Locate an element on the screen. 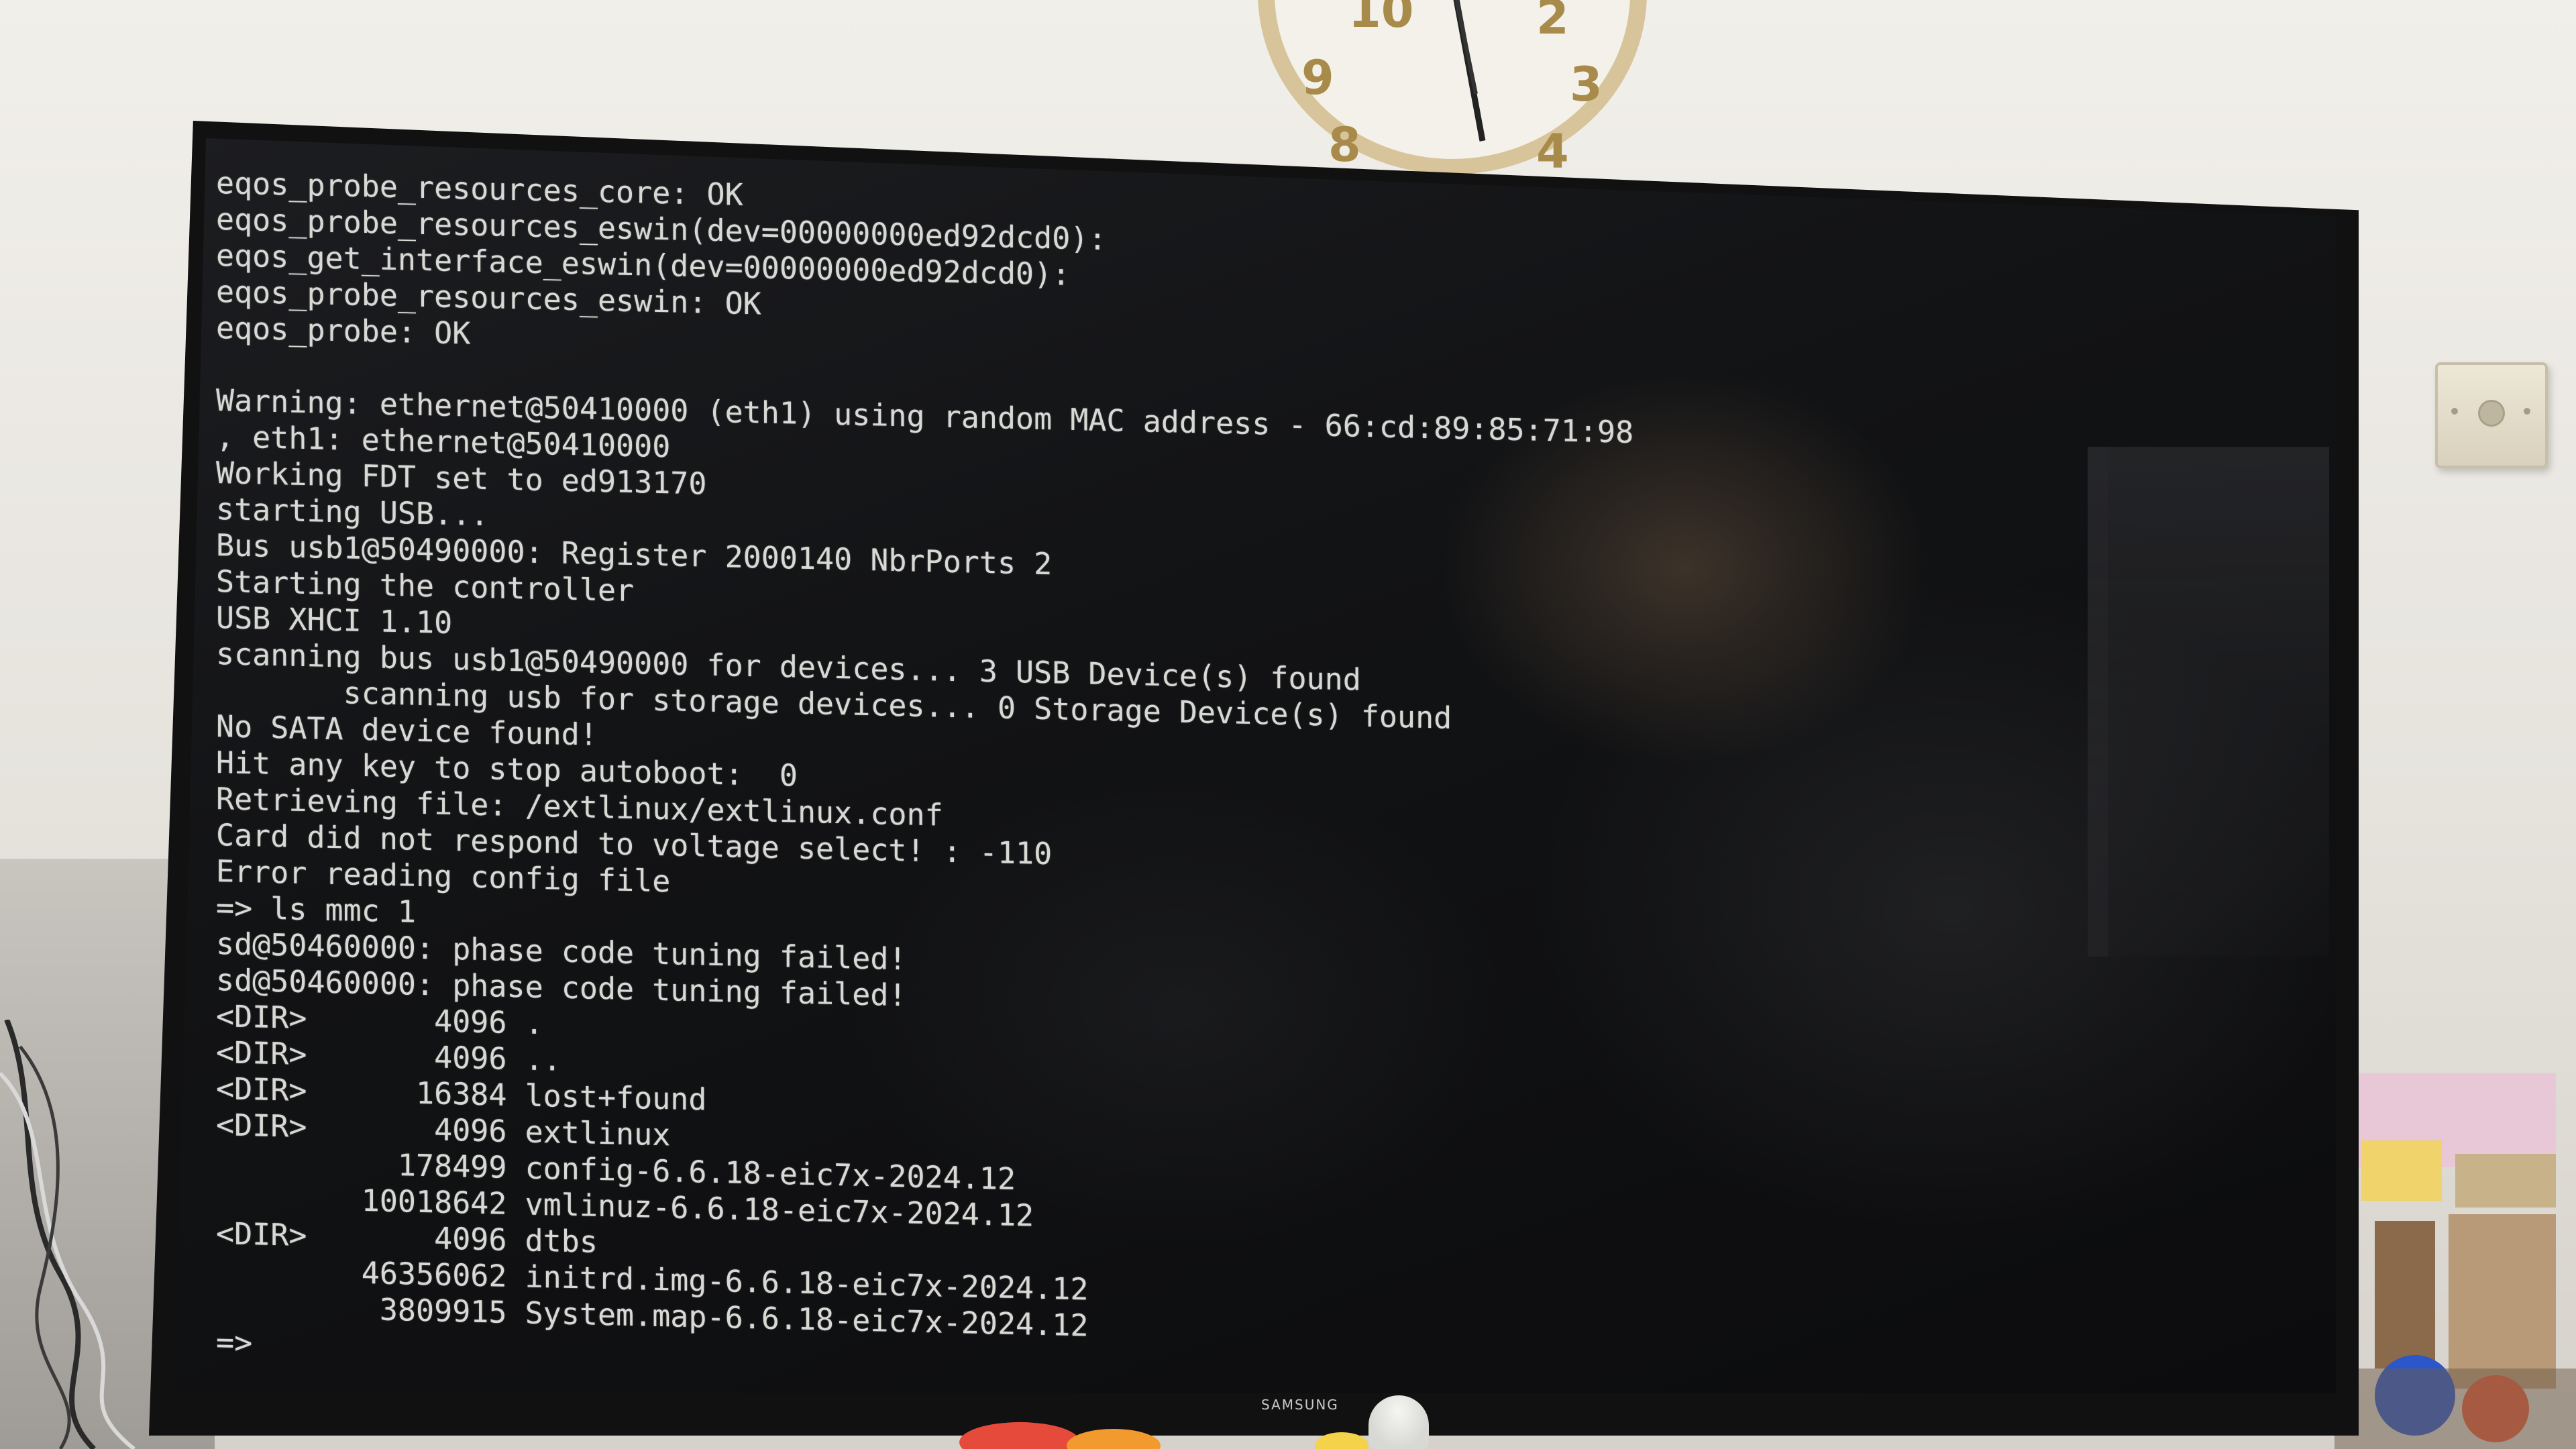 This screenshot has width=2576, height=1449. clock-numeral-2: 2 is located at coordinates (1552, 22).